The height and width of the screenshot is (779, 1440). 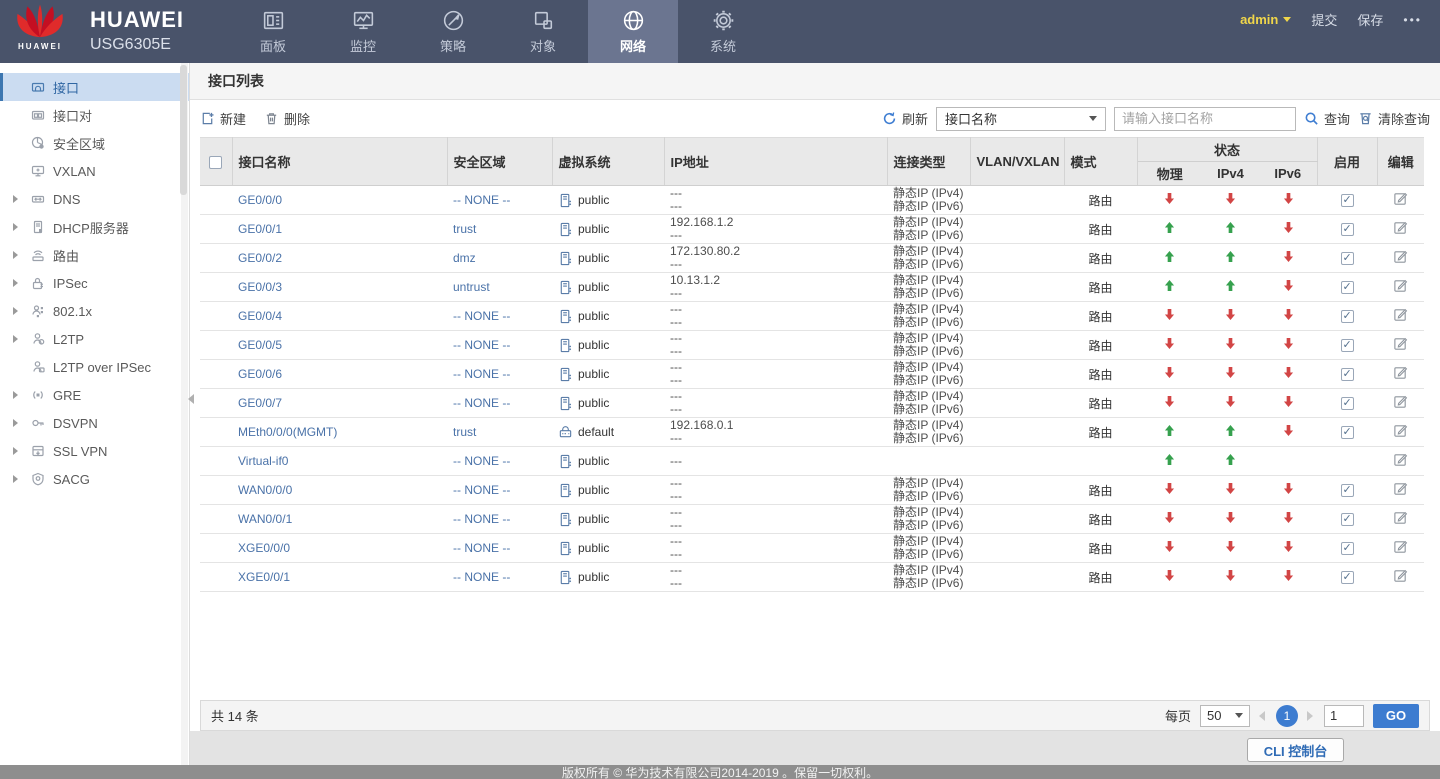 What do you see at coordinates (1266, 19) in the screenshot?
I see `user-menu: admin` at bounding box center [1266, 19].